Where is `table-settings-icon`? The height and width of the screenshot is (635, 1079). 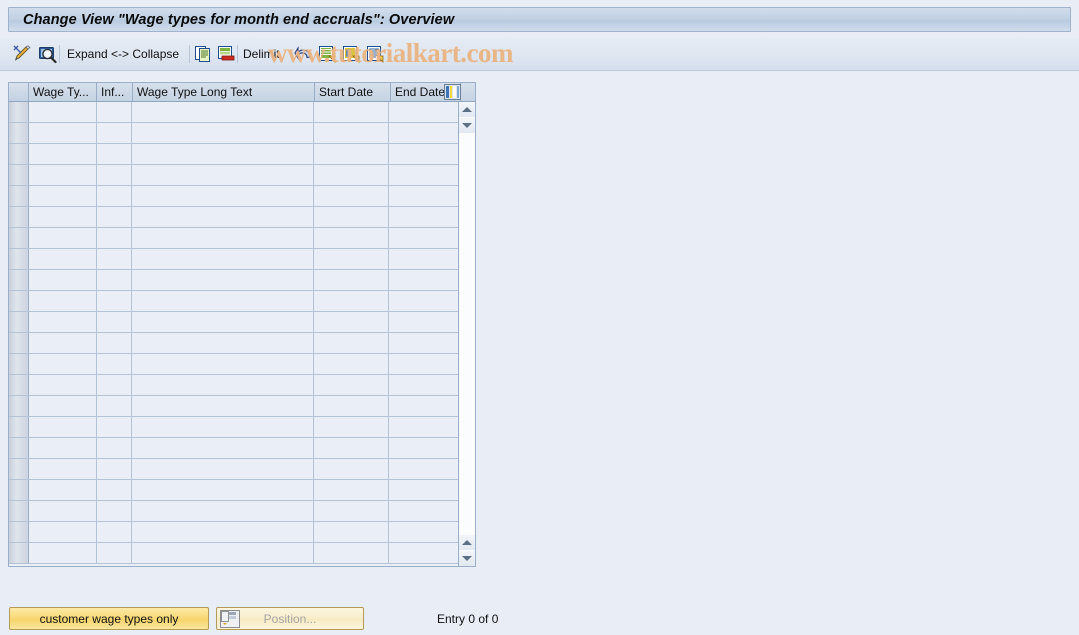
table-settings-icon is located at coordinates (452, 92).